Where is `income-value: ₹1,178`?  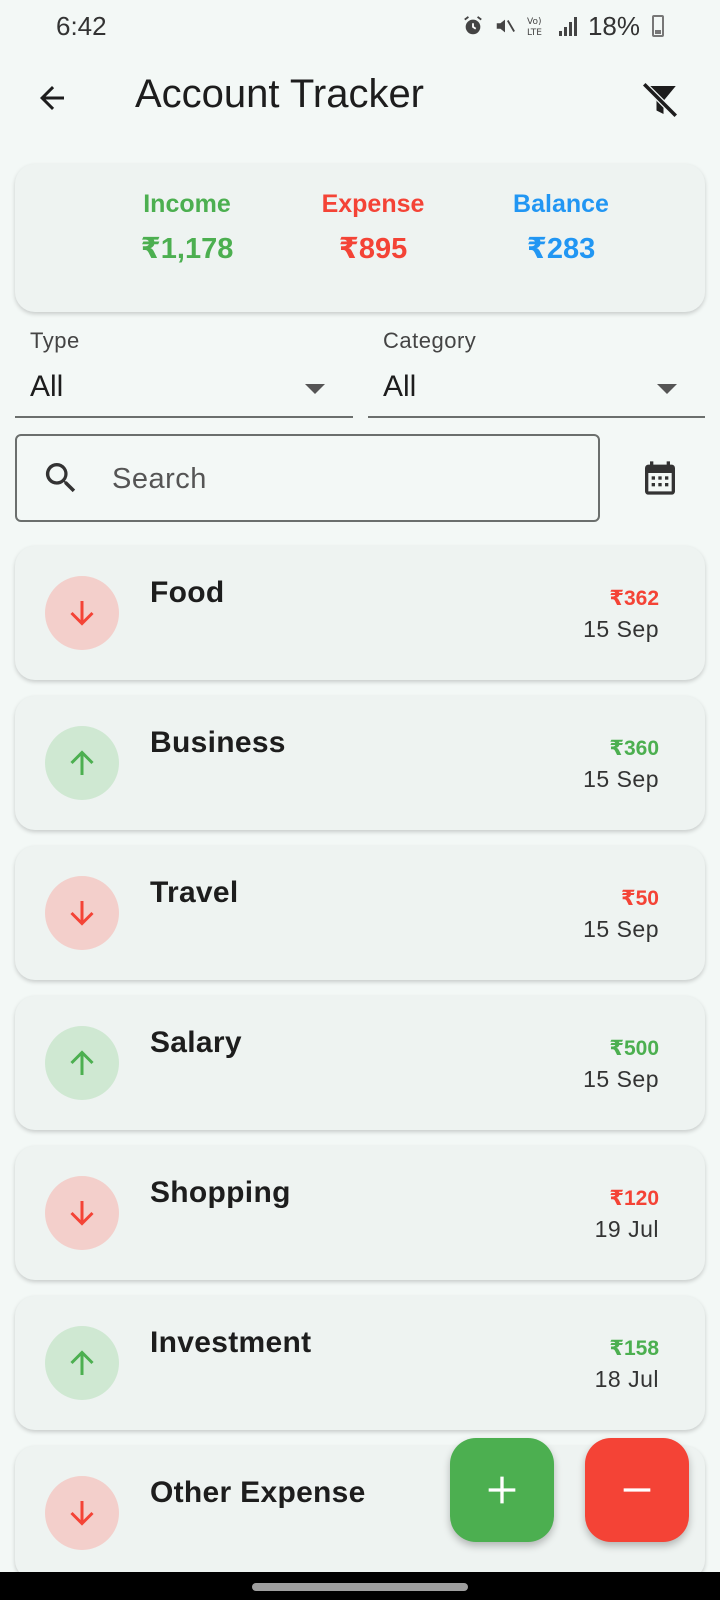
income-value: ₹1,178 is located at coordinates (187, 249).